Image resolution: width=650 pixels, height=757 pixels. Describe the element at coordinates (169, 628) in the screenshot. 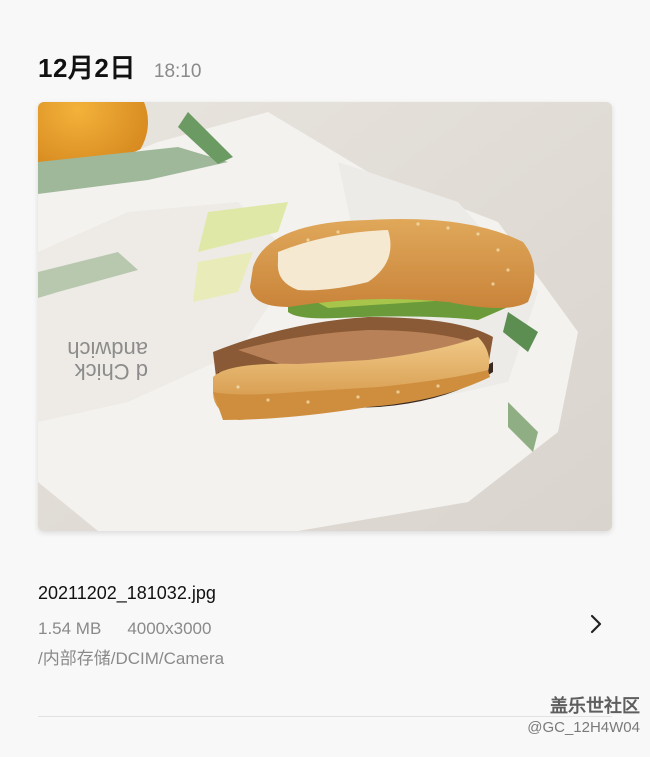

I see `file-resolution: 4000x3000` at that location.